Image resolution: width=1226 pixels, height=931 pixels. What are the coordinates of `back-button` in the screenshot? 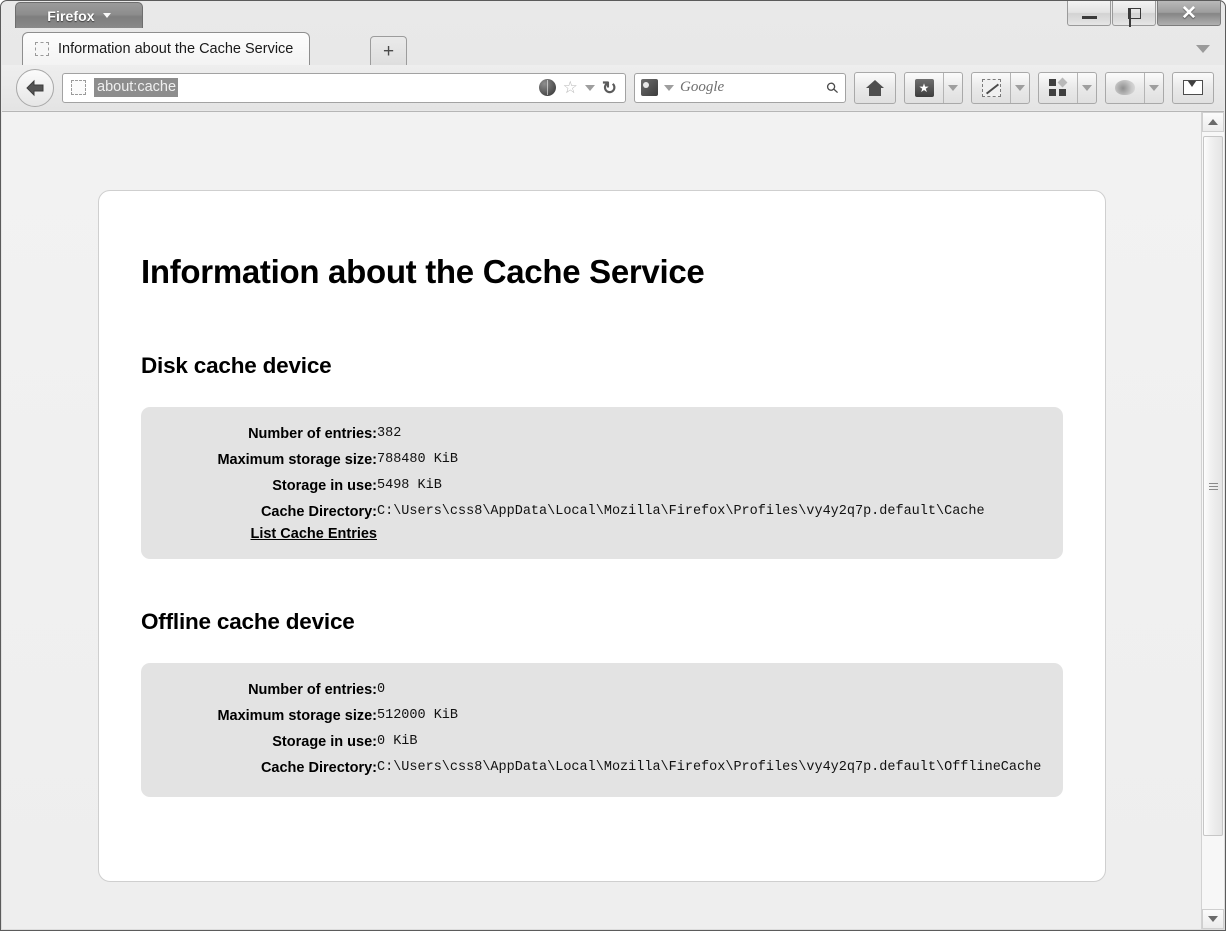 It's located at (35, 87).